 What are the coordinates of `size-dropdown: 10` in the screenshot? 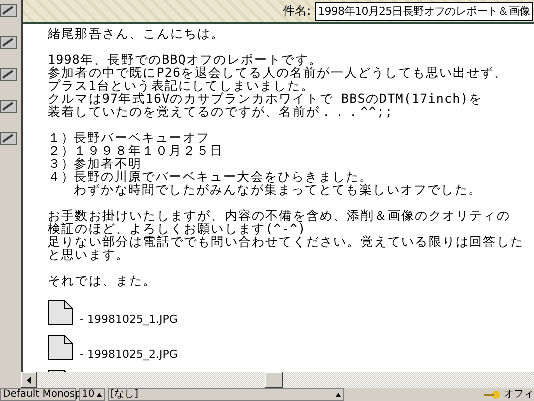 It's located at (92, 394).